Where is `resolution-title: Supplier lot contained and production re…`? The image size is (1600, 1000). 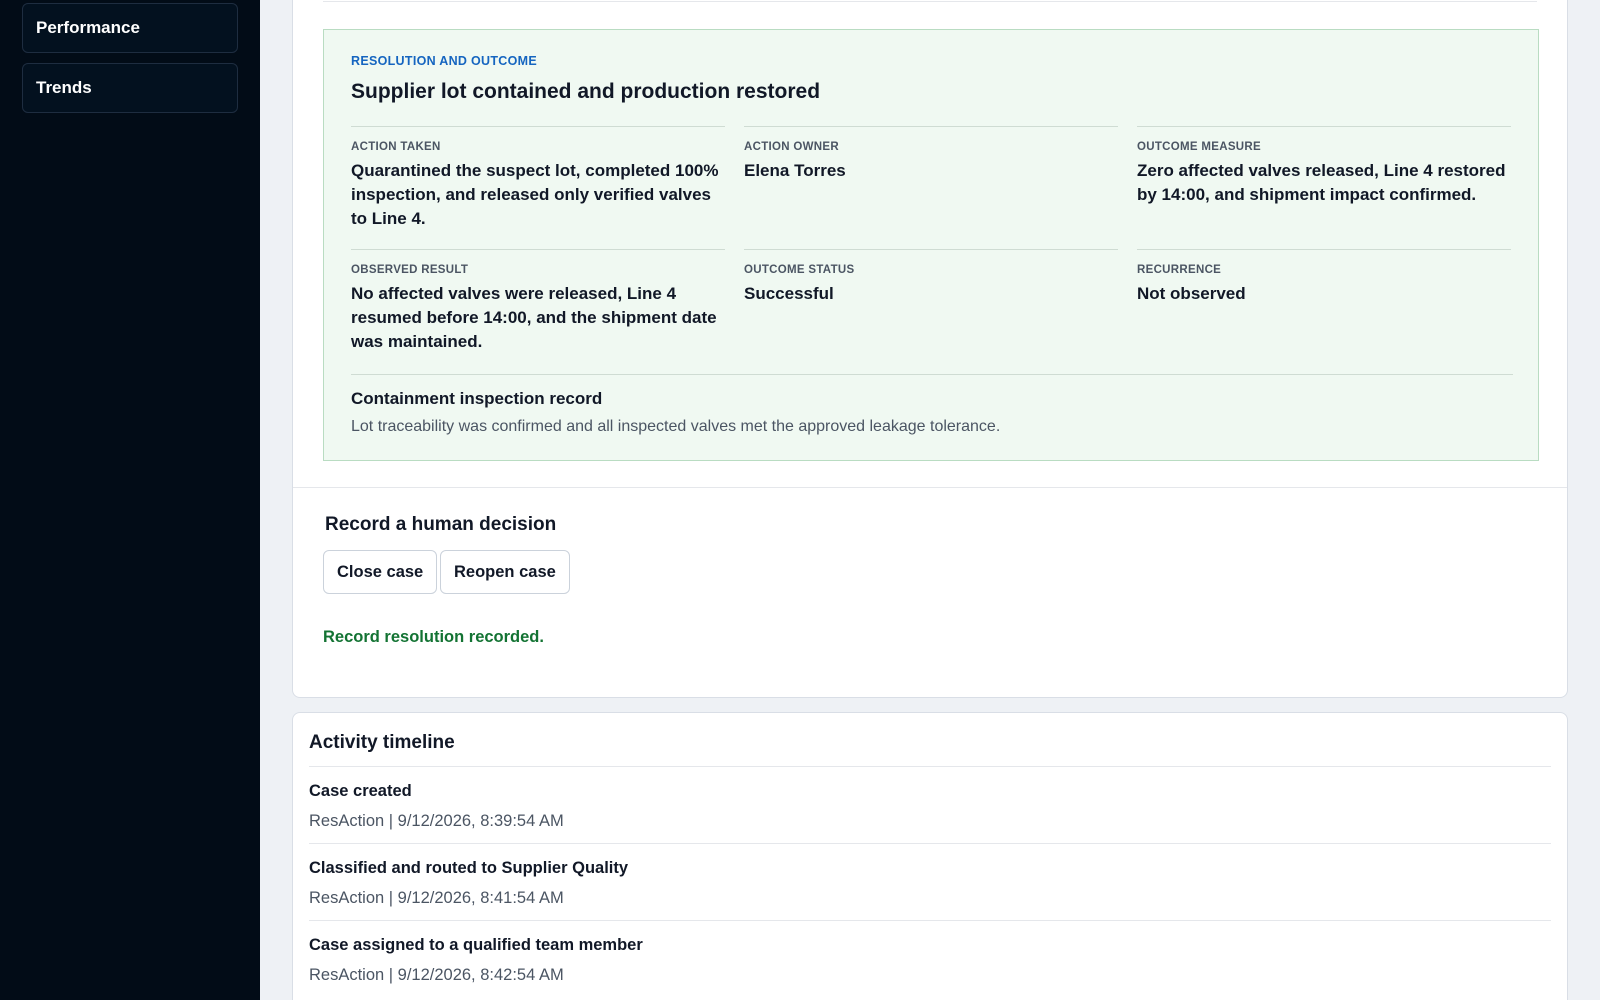 resolution-title: Supplier lot contained and production re… is located at coordinates (586, 91).